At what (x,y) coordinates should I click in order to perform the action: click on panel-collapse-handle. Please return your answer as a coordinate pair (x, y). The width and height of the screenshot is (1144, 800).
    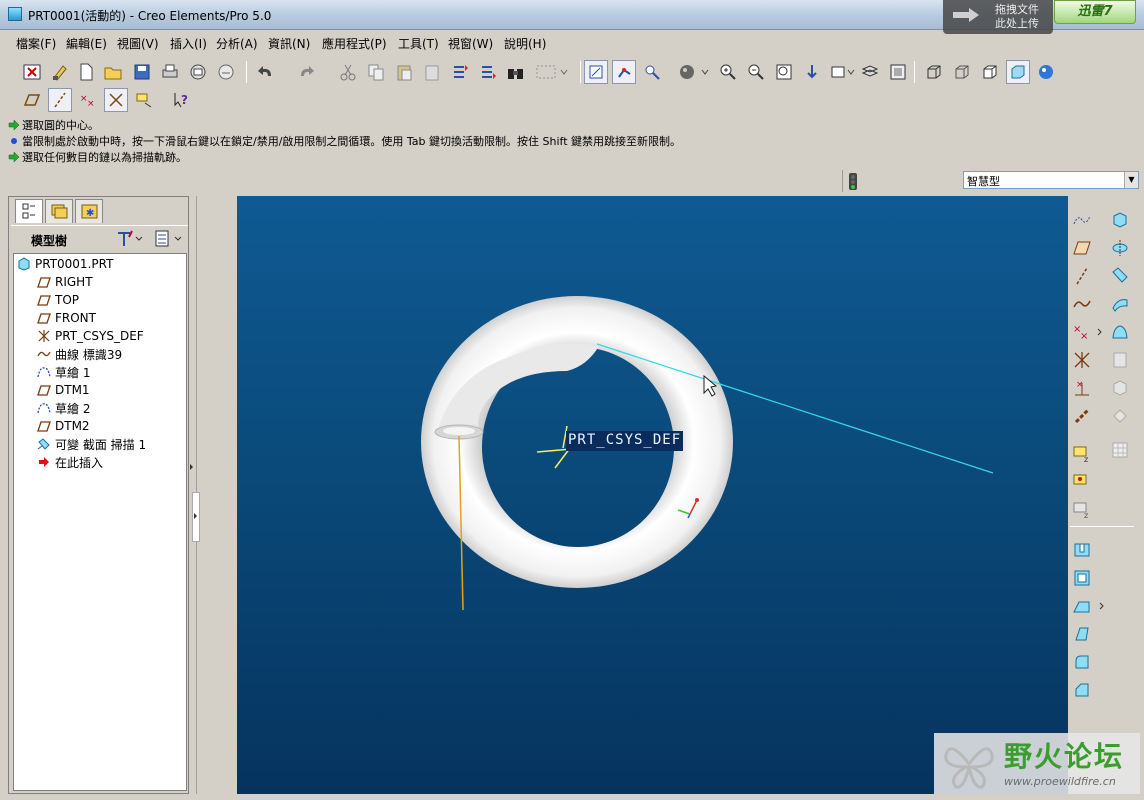
    Looking at the image, I should click on (196, 517).